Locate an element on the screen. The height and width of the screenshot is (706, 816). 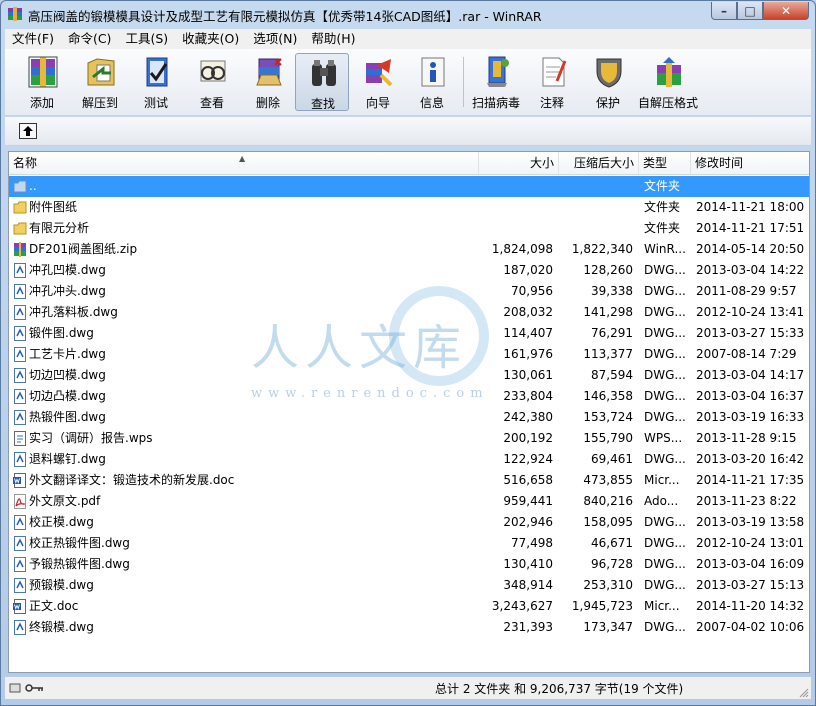
file-modified: 2014-11-20 14:32 is located at coordinates (750, 606).